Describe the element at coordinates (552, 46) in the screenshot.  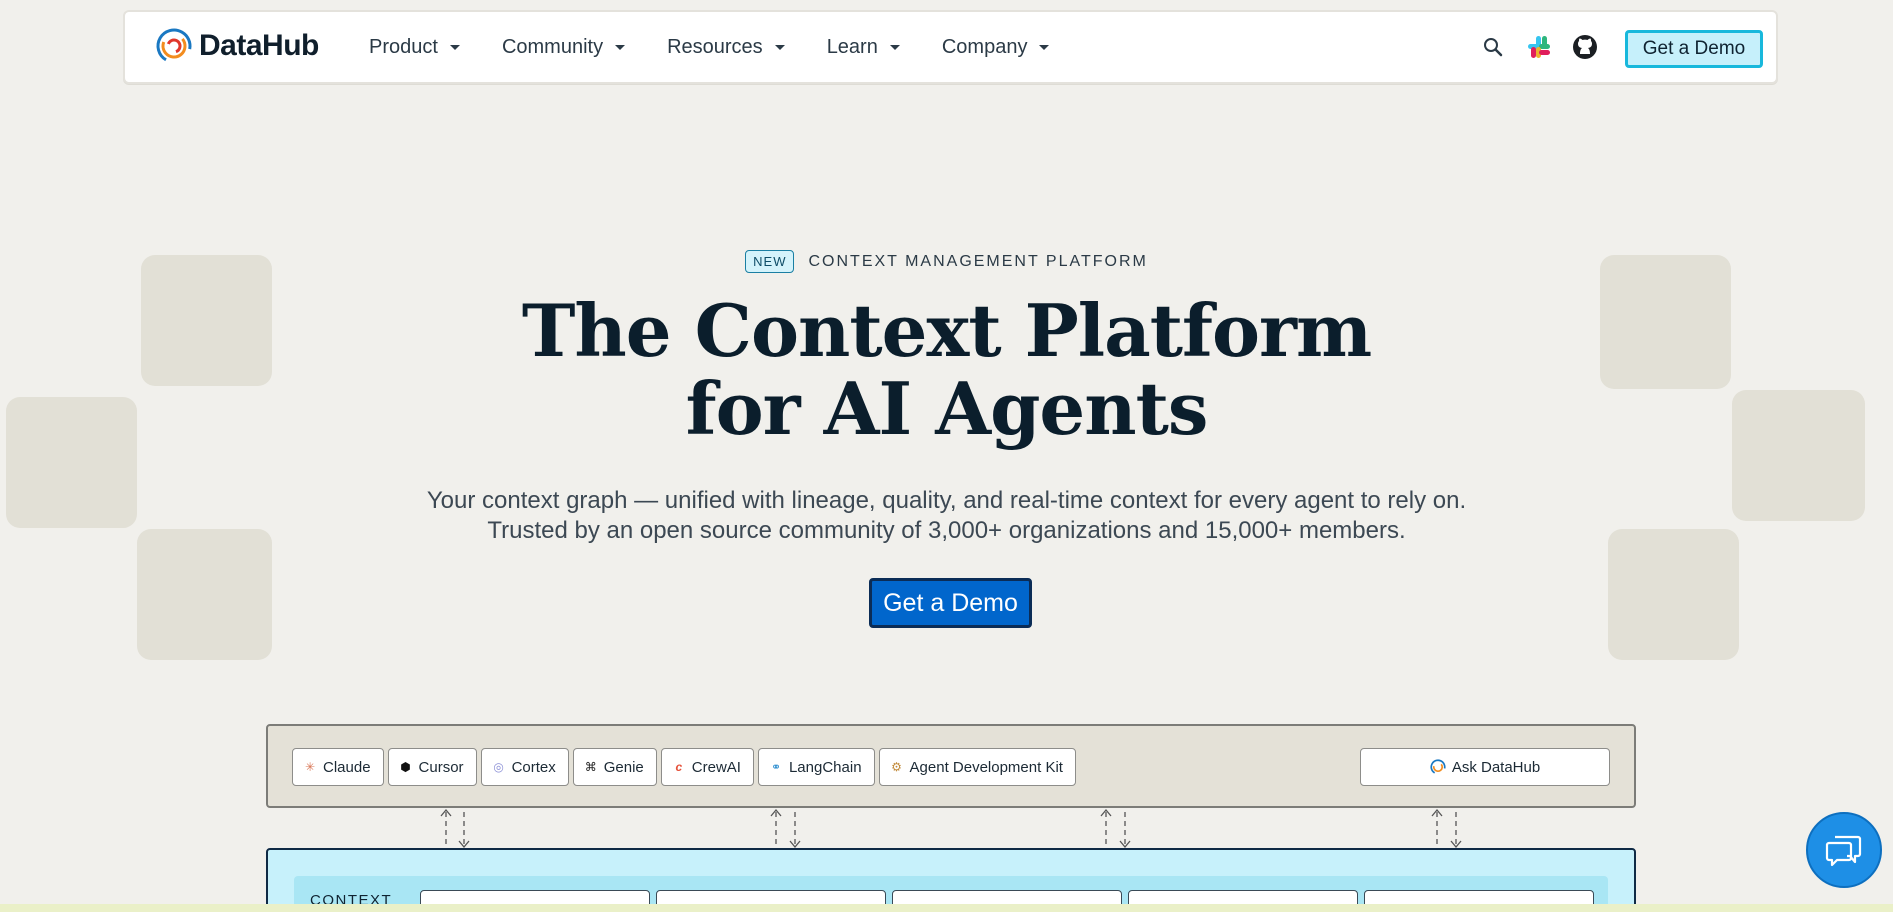
I see `menu-label: Community` at that location.